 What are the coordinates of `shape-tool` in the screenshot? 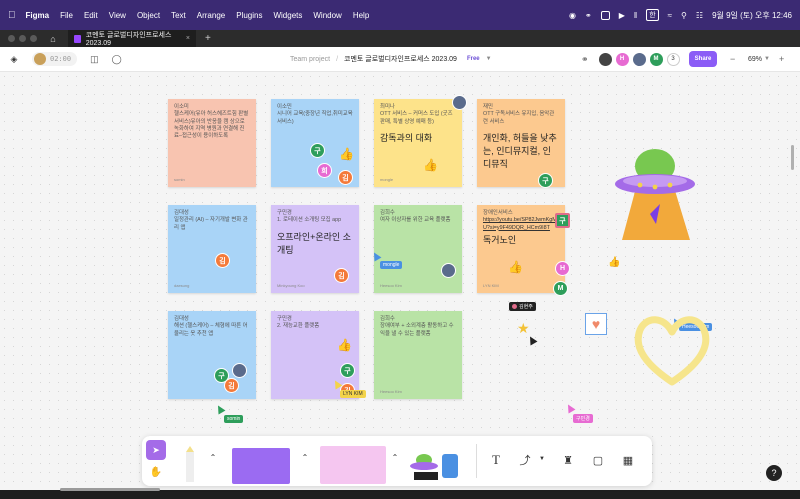 It's located at (261, 466).